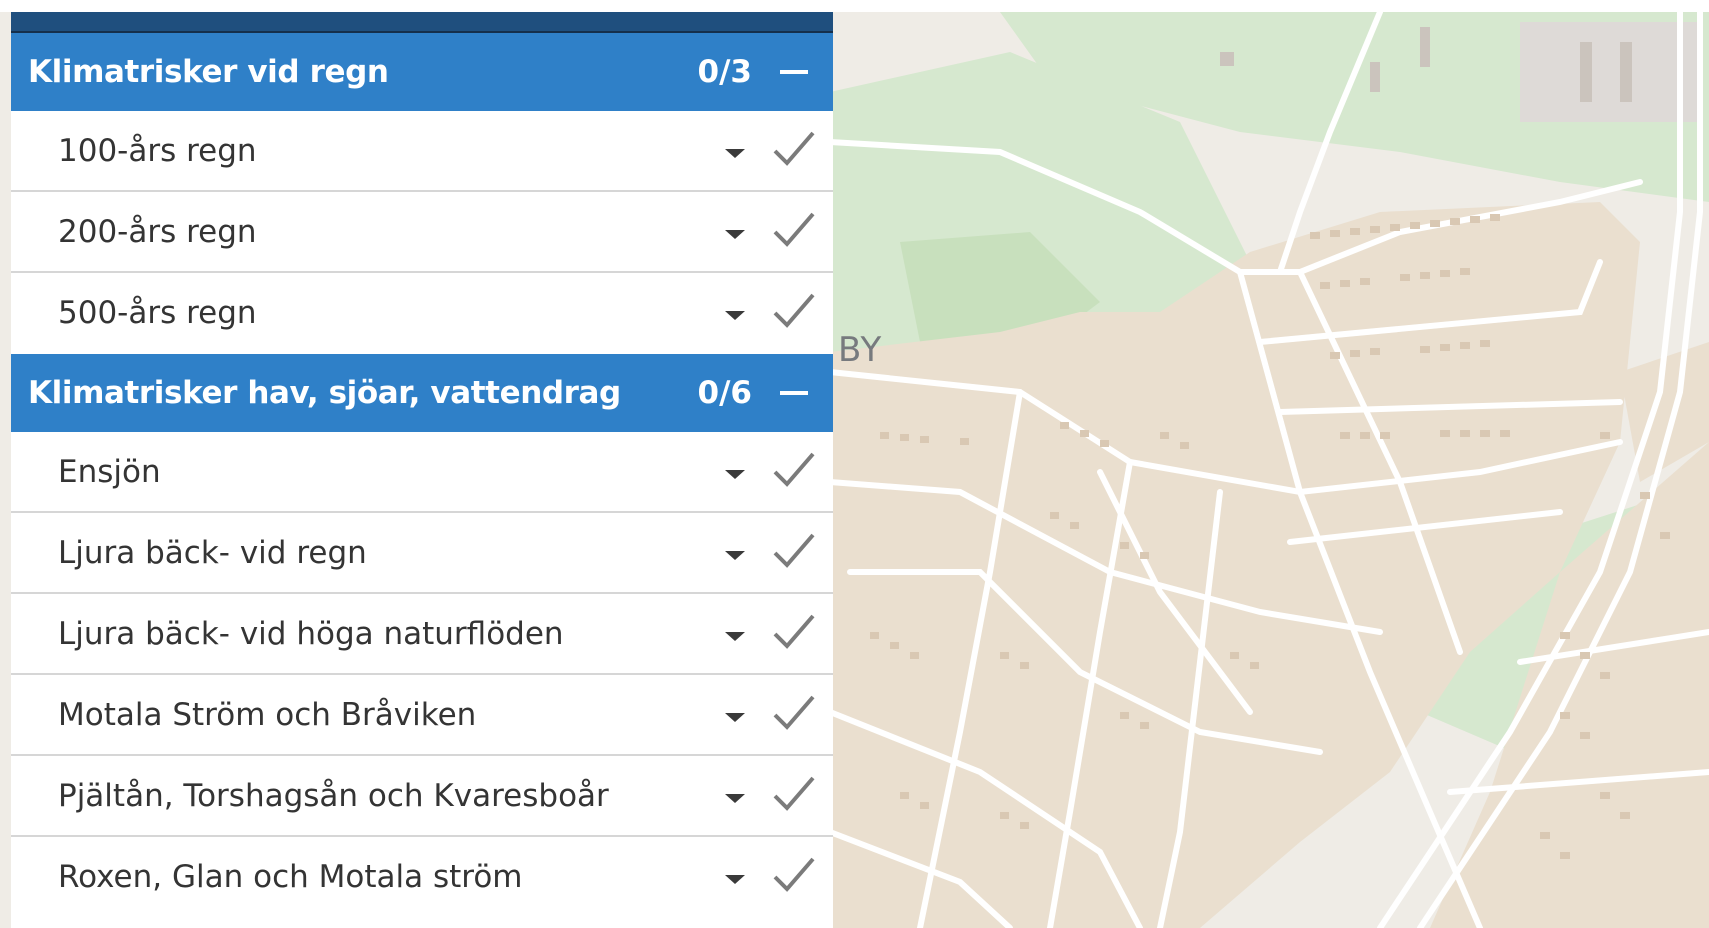 This screenshot has width=1709, height=928. I want to click on layer-name: Pjältån, Torshagsån och Kvaresboår, so click(333, 796).